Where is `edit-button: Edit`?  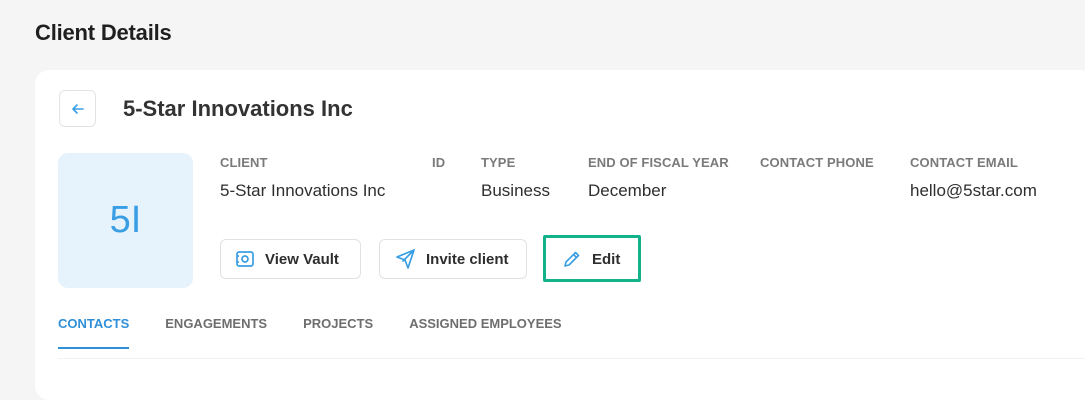 edit-button: Edit is located at coordinates (592, 259).